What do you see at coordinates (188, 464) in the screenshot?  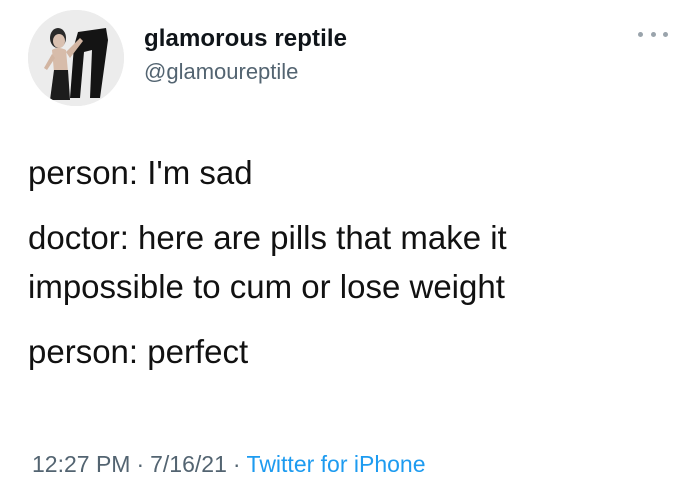 I see `tweet-date: 7/16/21` at bounding box center [188, 464].